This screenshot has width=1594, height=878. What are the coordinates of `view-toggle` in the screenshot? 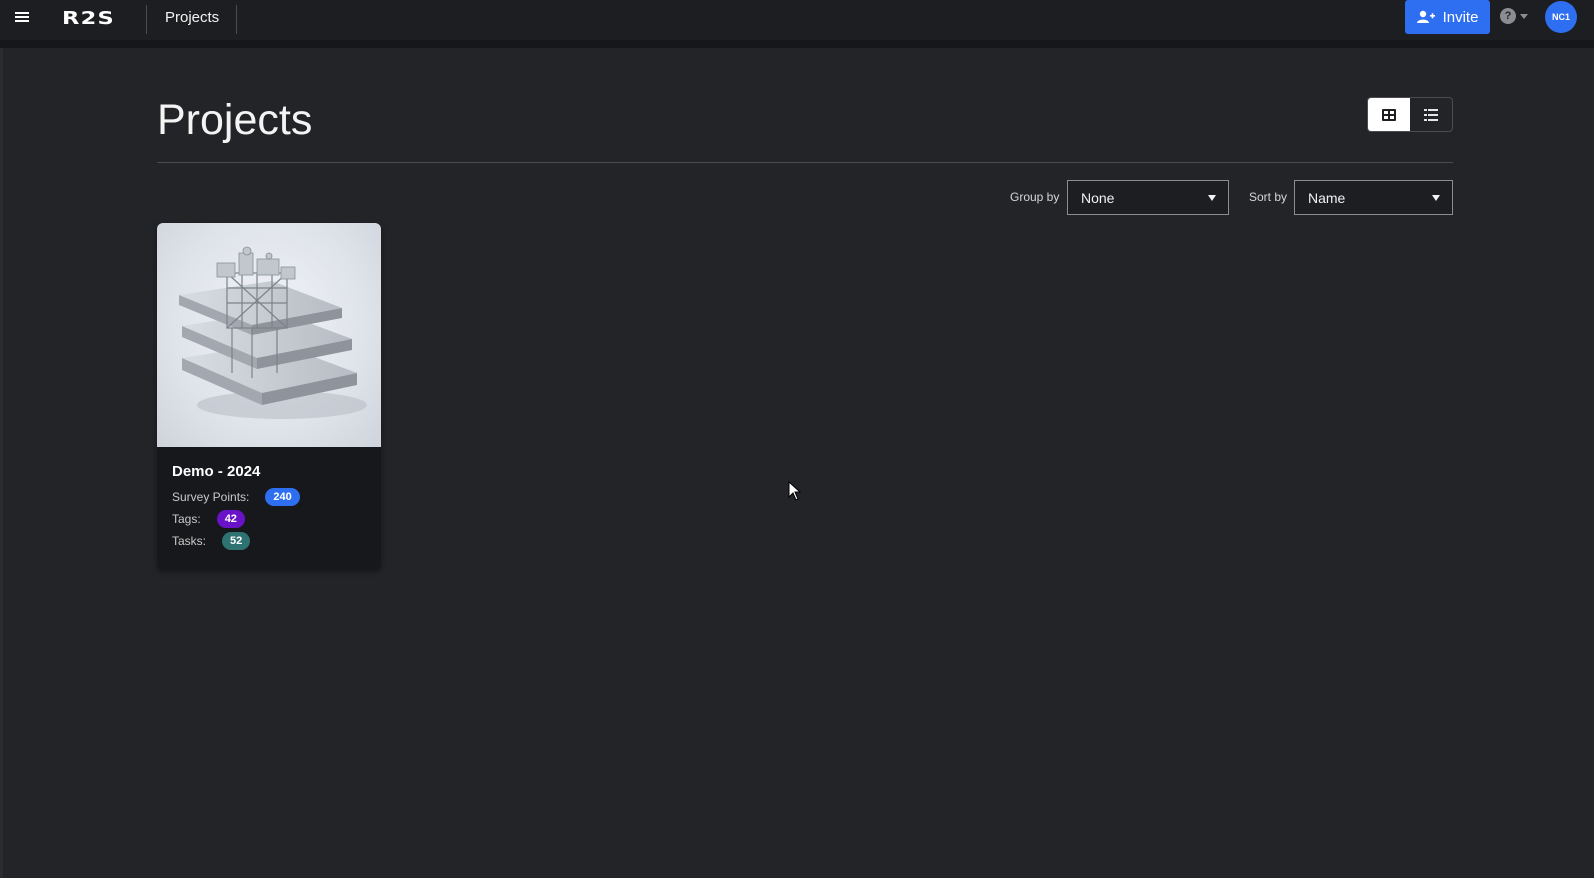 It's located at (1410, 114).